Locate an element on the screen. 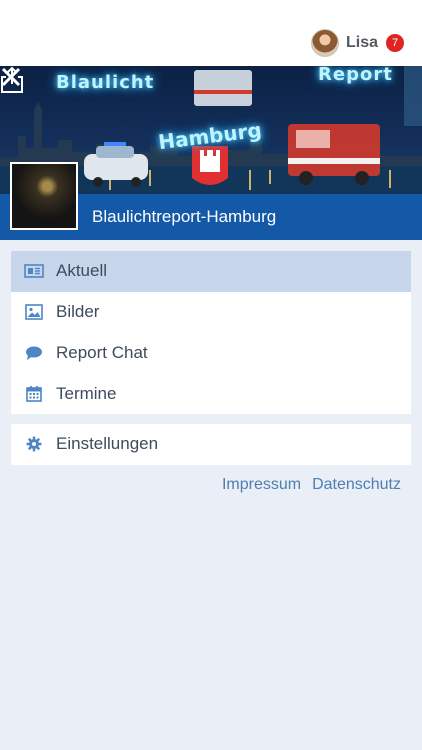 The image size is (422, 750). avatar is located at coordinates (324, 43).